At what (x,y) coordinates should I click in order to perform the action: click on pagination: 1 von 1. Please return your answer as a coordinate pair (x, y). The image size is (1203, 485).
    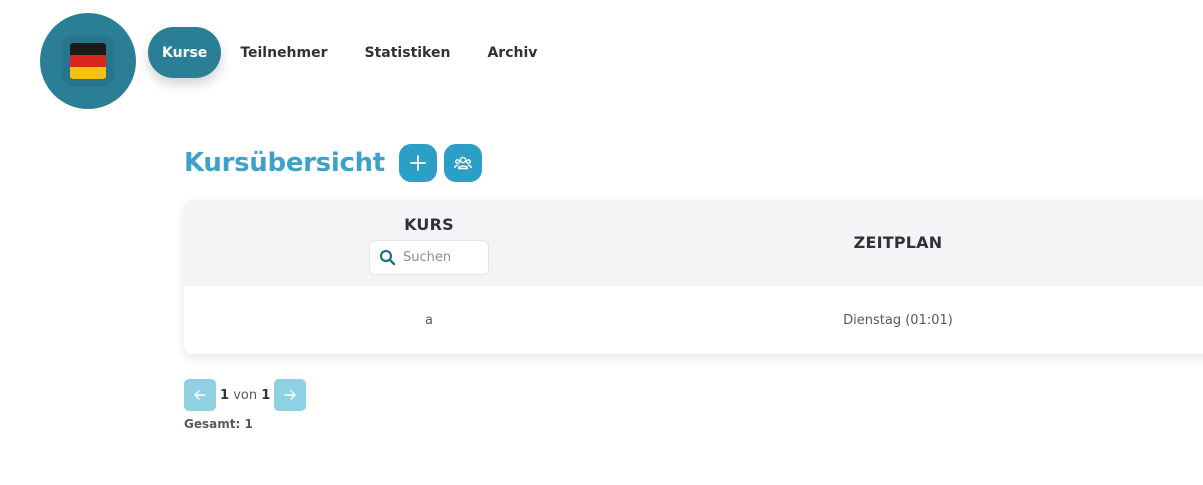
    Looking at the image, I should click on (245, 395).